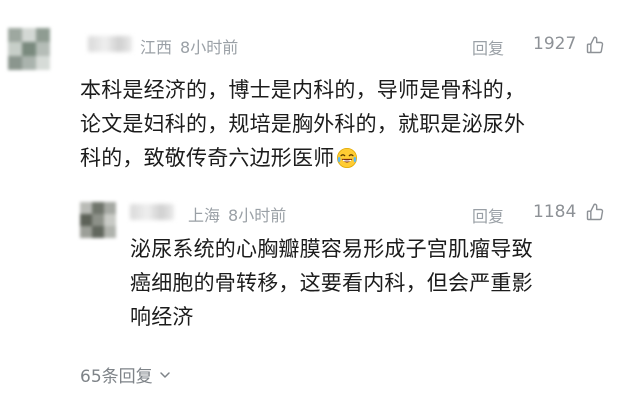  What do you see at coordinates (331, 249) in the screenshot?
I see `reply-text-line: 泌尿系统的心胸瓣膜容易形成子宫肌瘤导致` at bounding box center [331, 249].